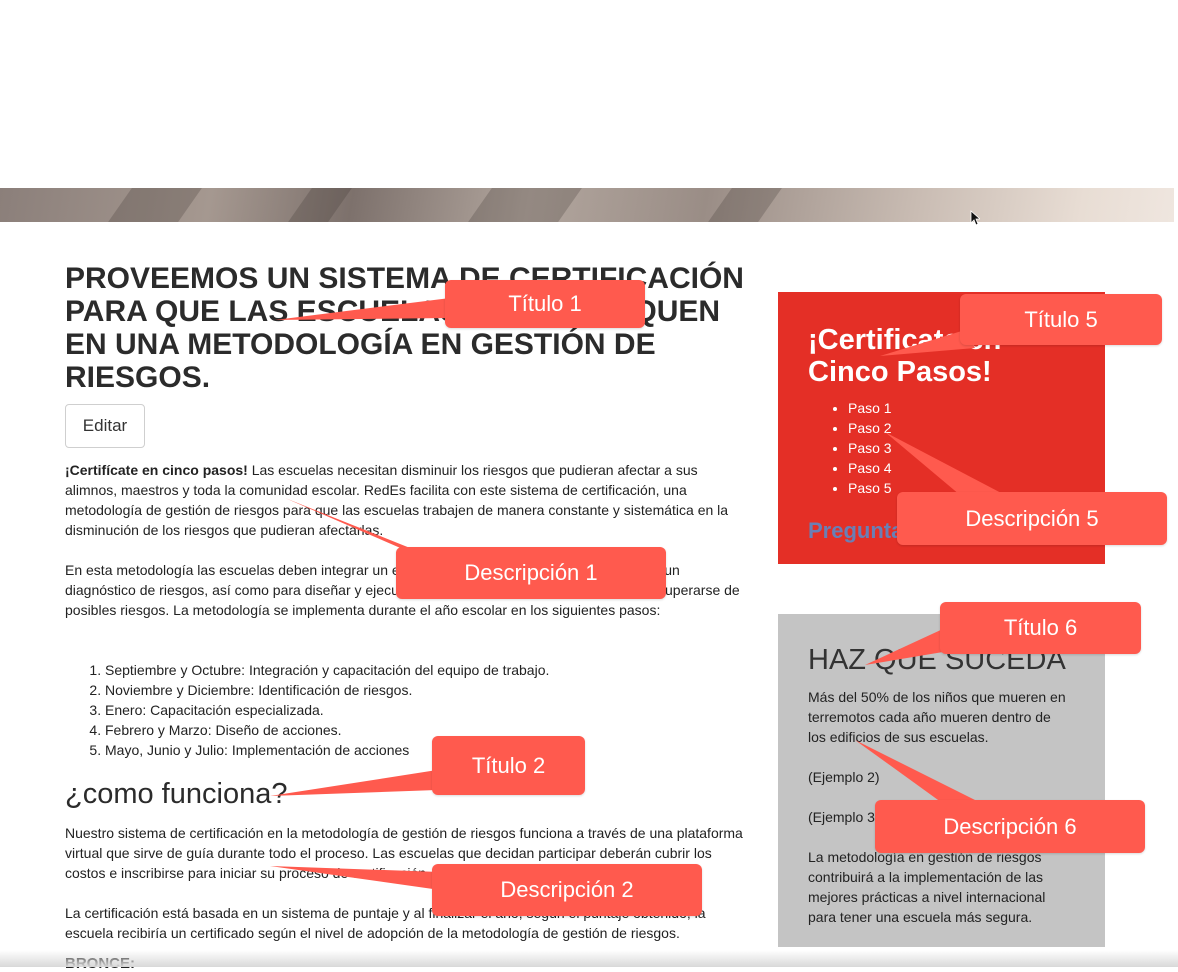 The height and width of the screenshot is (972, 1178). I want to click on callout-title-6: Título 6, so click(1040, 628).